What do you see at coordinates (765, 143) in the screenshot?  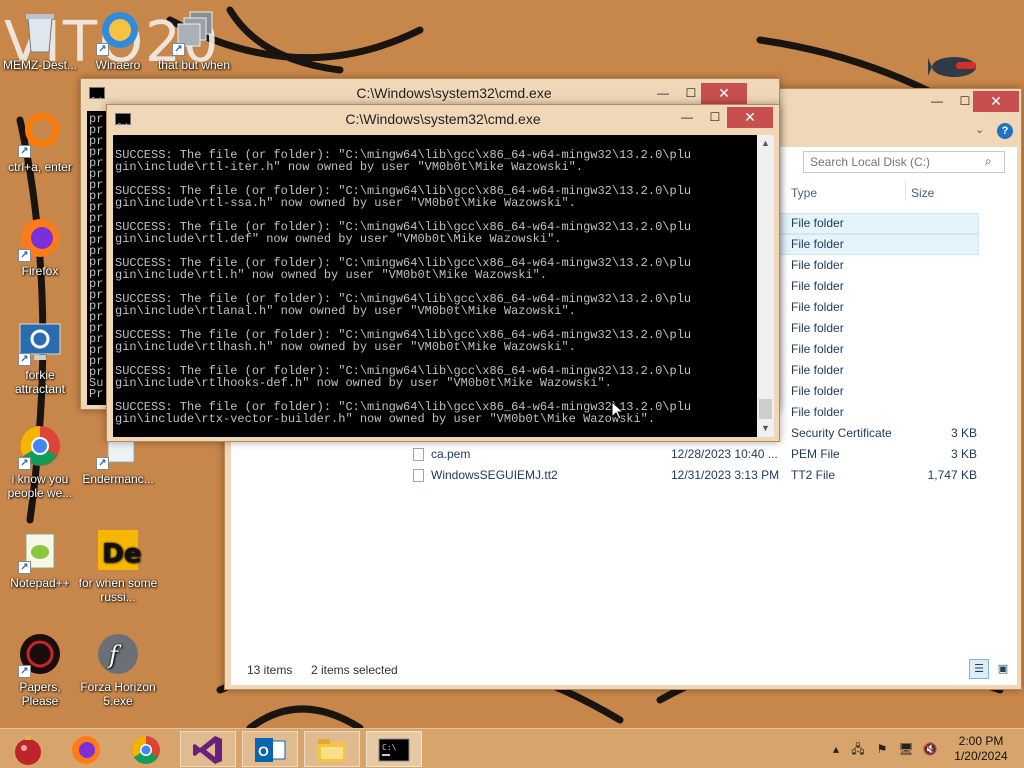 I see `scroll-up-arrow-icon: ▲` at bounding box center [765, 143].